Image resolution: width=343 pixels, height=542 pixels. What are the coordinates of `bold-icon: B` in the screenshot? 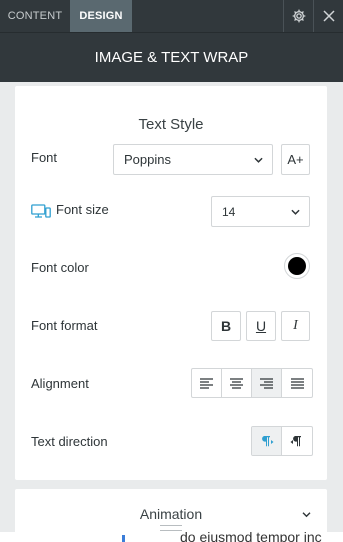 It's located at (226, 326).